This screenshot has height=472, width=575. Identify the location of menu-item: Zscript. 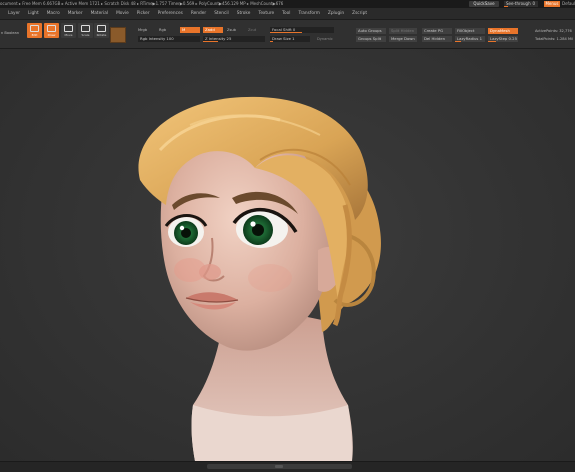
(359, 13).